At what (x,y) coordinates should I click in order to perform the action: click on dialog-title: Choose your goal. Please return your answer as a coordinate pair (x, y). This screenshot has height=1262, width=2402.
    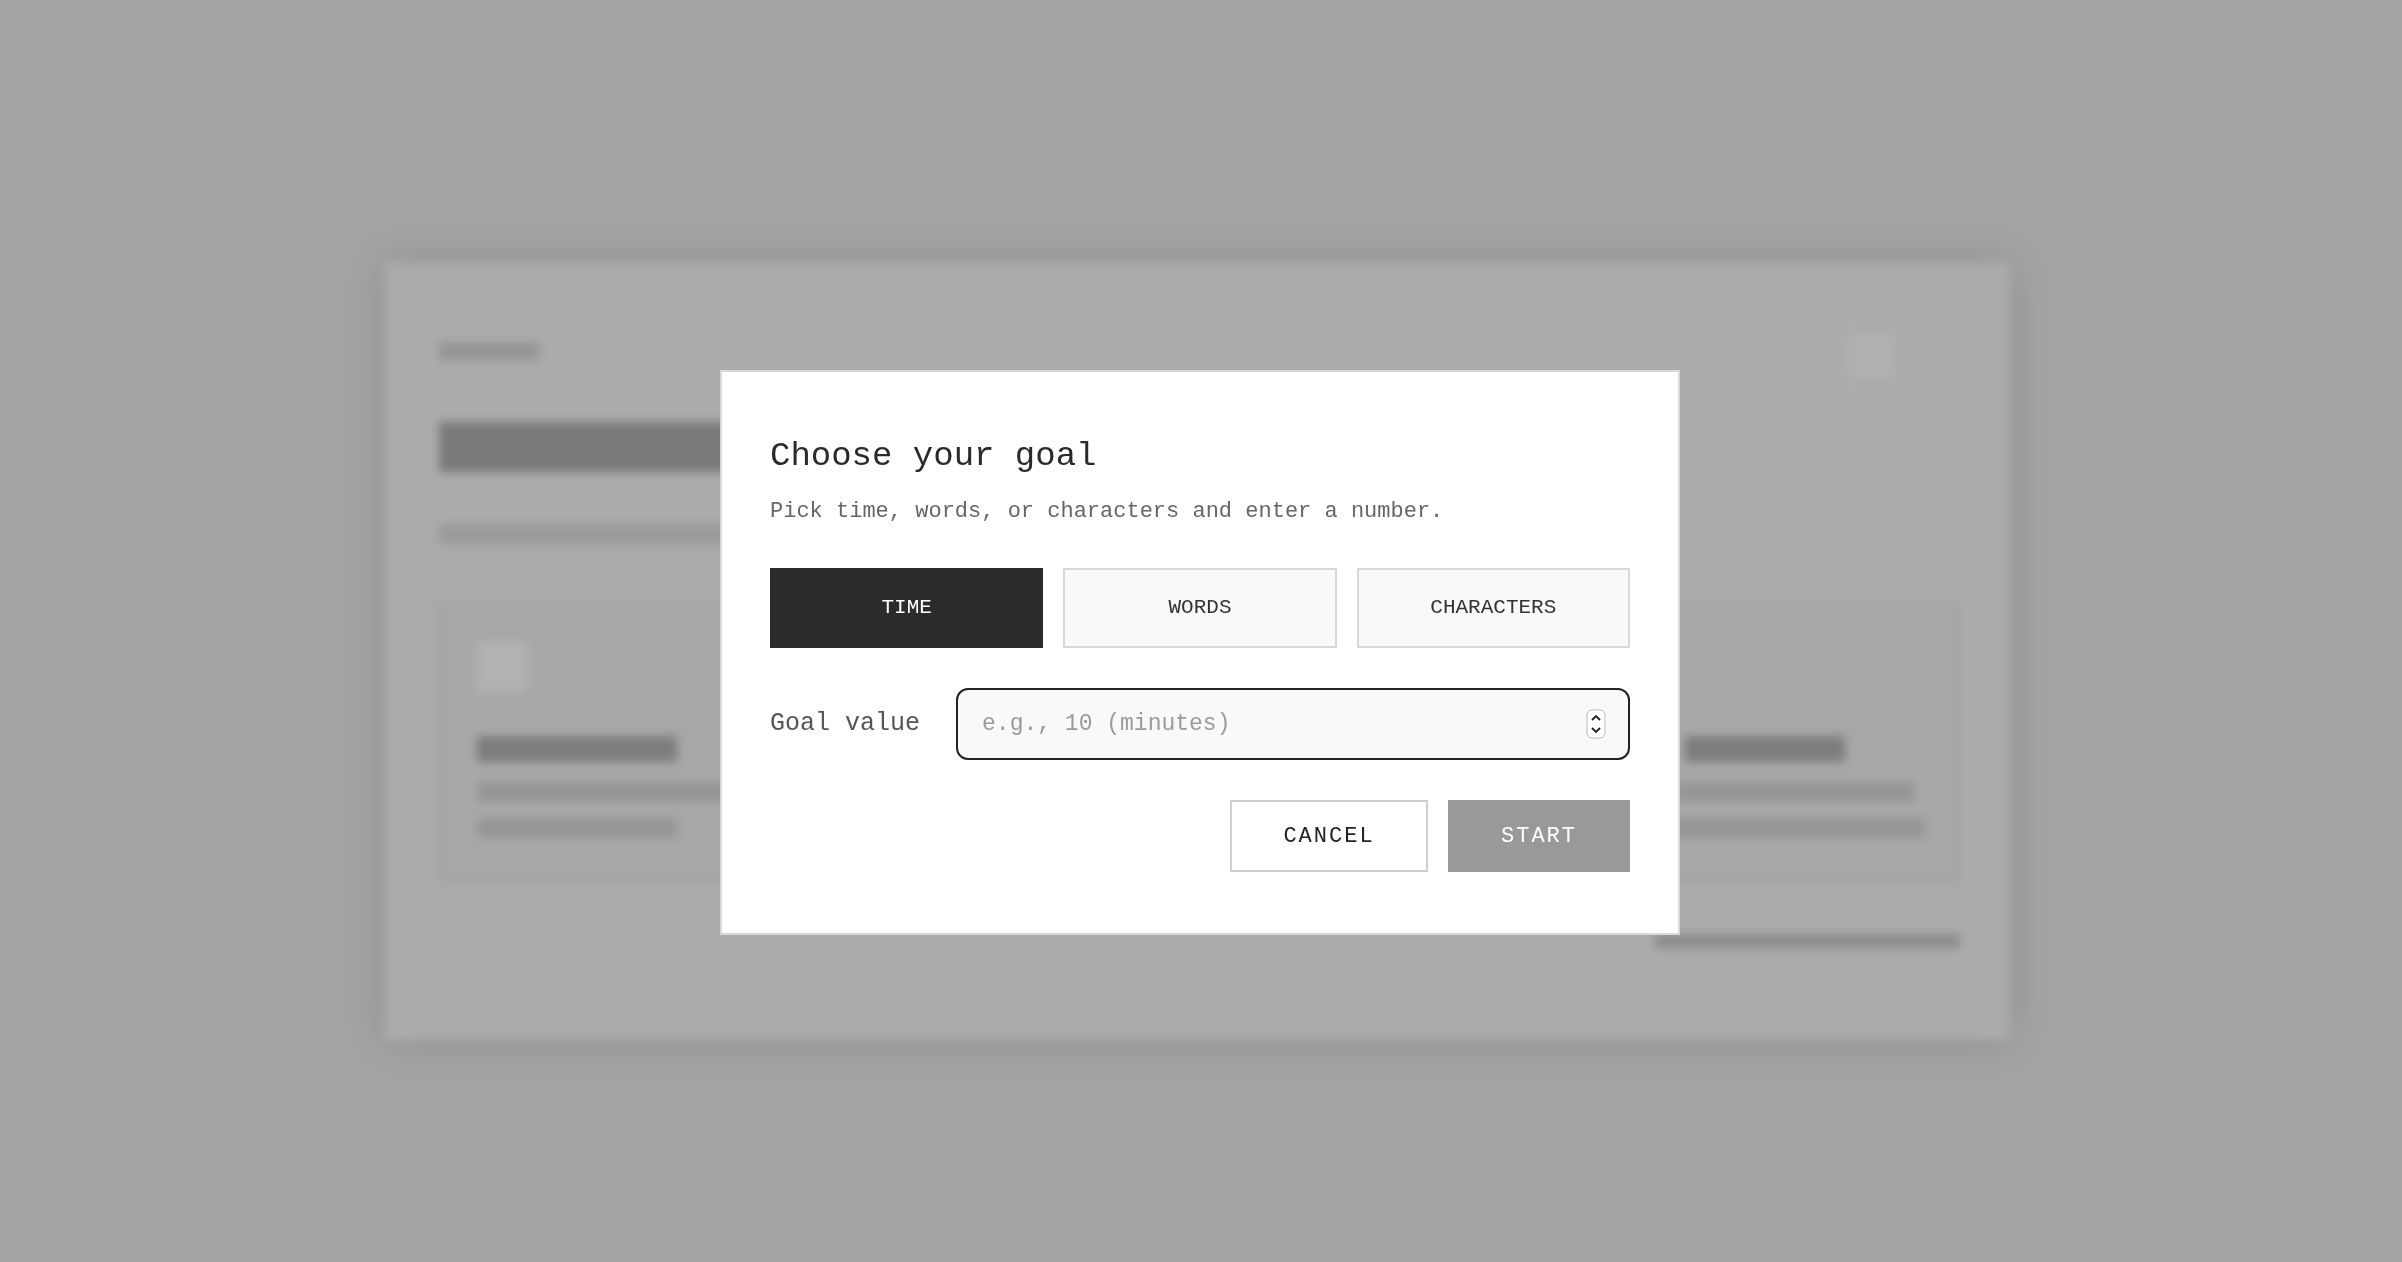
    Looking at the image, I should click on (934, 456).